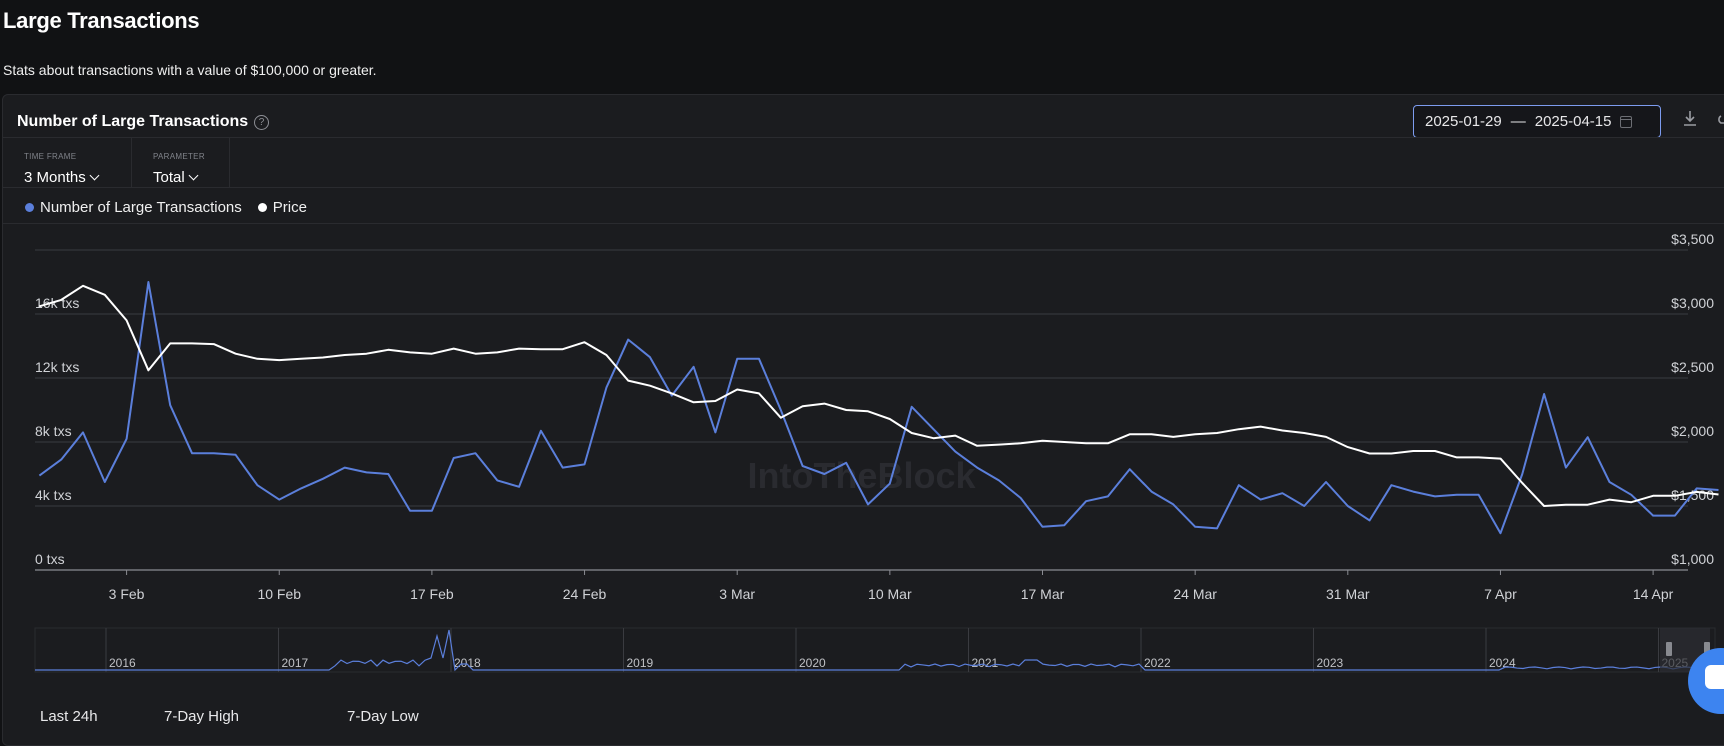 The image size is (1724, 746). I want to click on chat-icon, so click(1714, 677).